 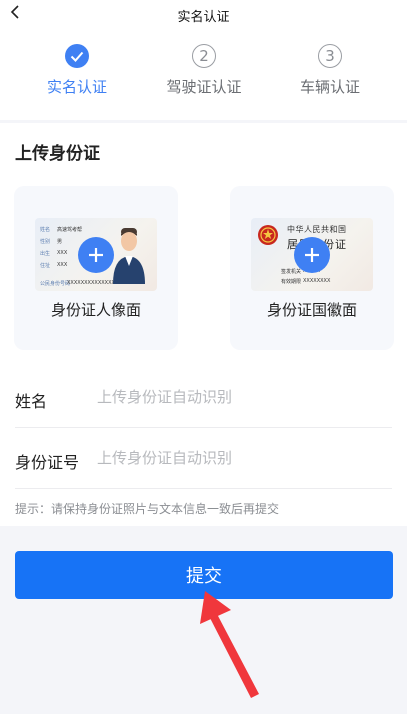 I want to click on name-label: 姓名, so click(x=31, y=401).